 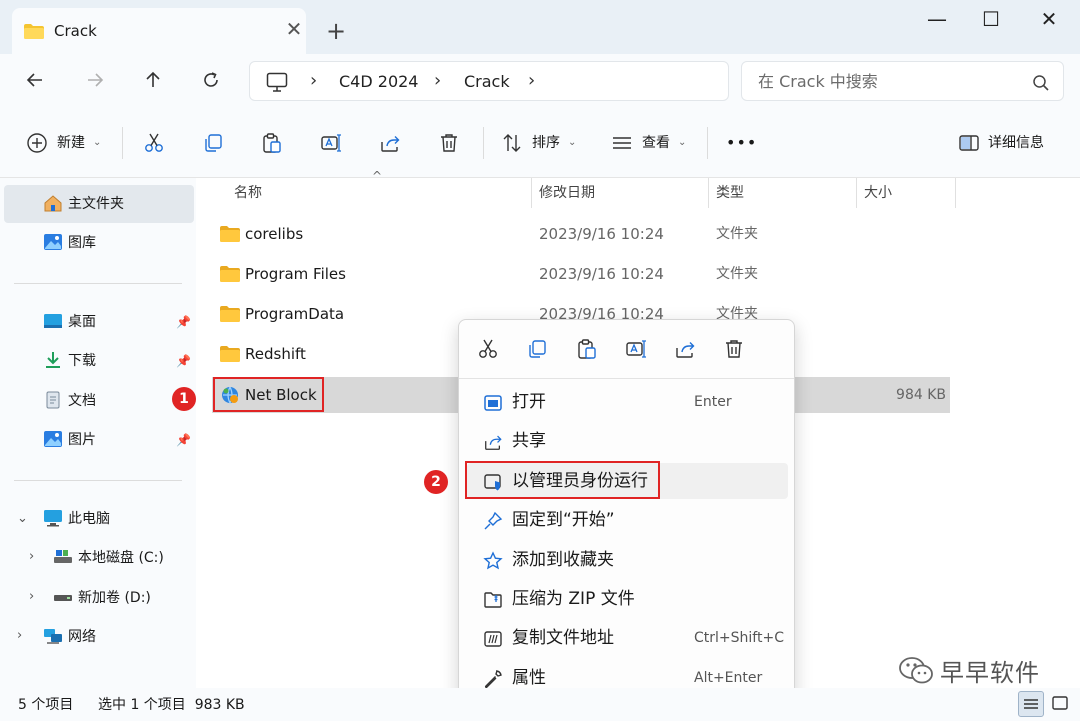 What do you see at coordinates (728, 678) in the screenshot?
I see `menu-shortcut: Alt+Enter` at bounding box center [728, 678].